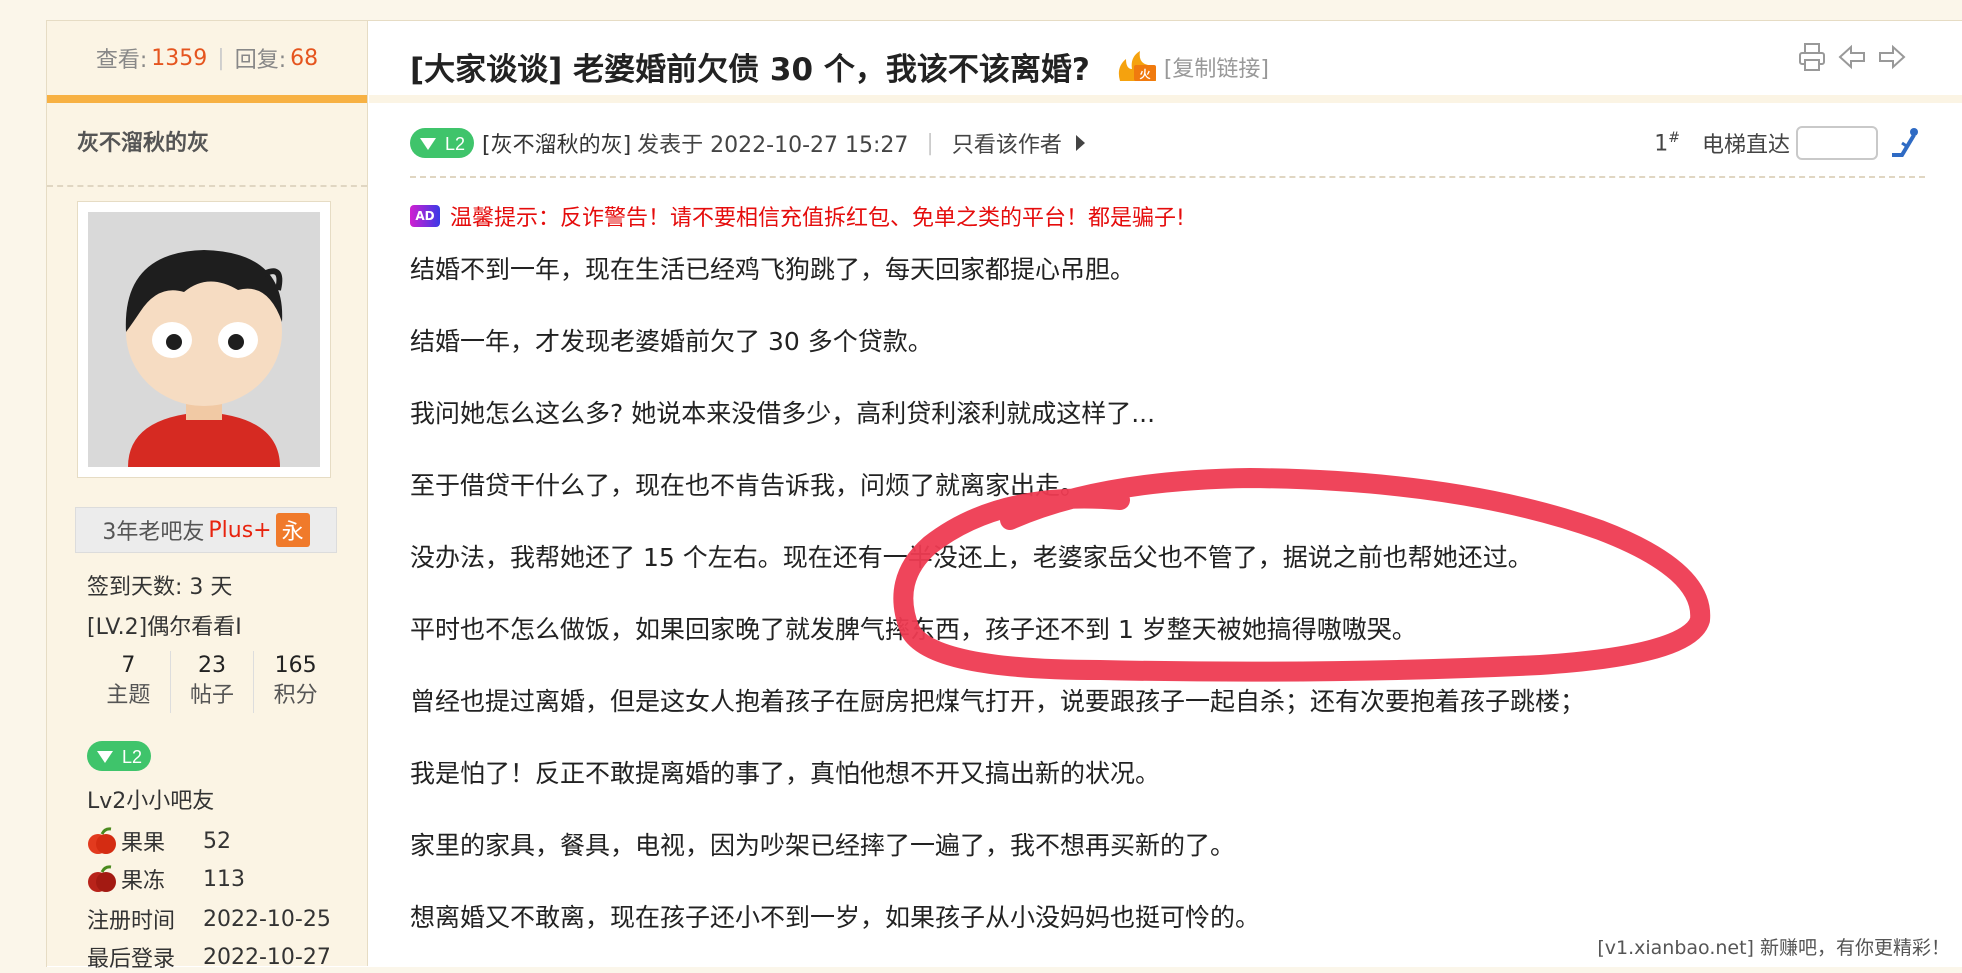 The image size is (1962, 973). Describe the element at coordinates (1904, 143) in the screenshot. I see `elevator-icon` at that location.